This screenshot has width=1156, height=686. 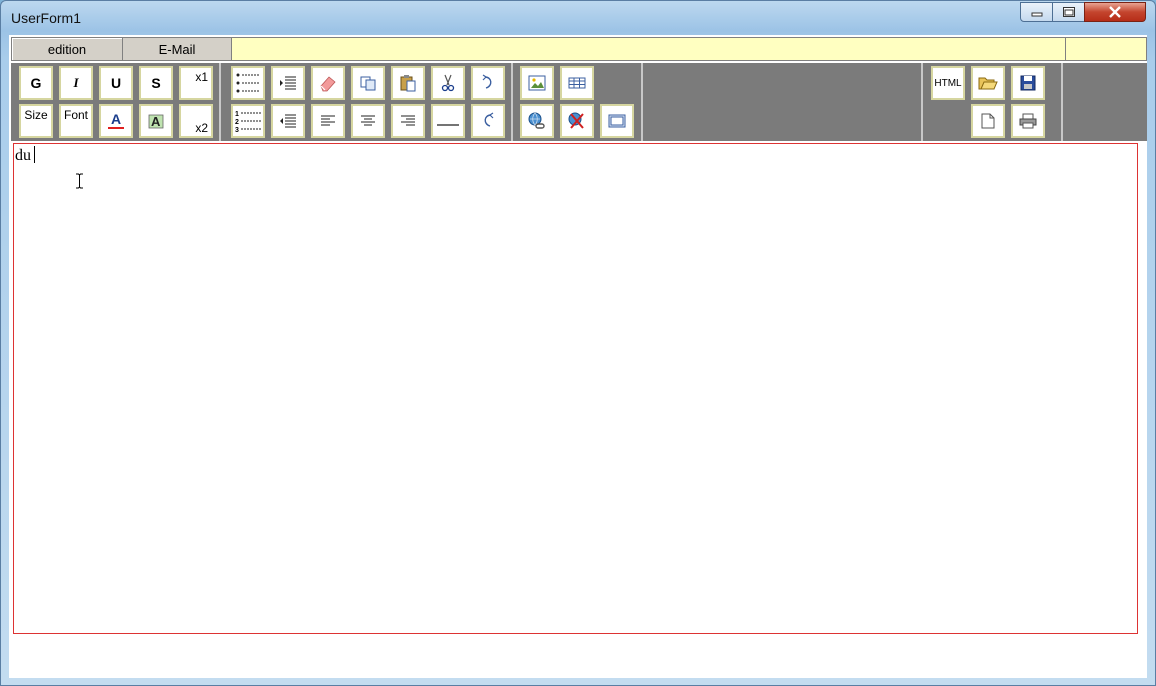 What do you see at coordinates (948, 83) in the screenshot?
I see `view-html-button: HTML` at bounding box center [948, 83].